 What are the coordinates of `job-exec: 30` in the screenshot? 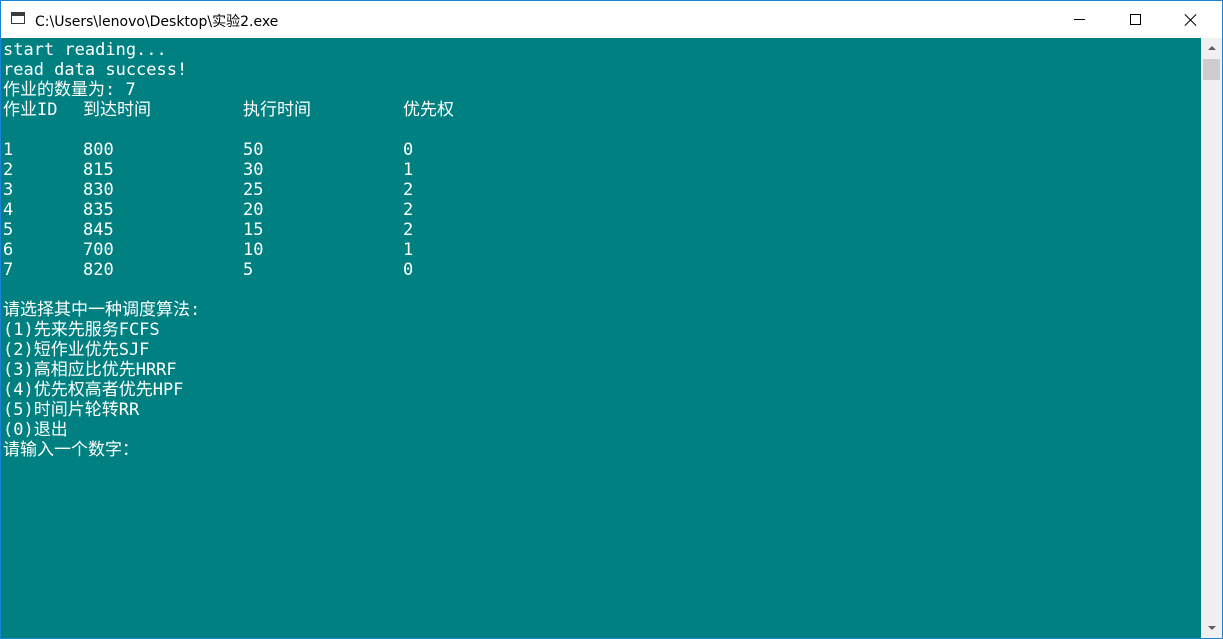 It's located at (253, 170).